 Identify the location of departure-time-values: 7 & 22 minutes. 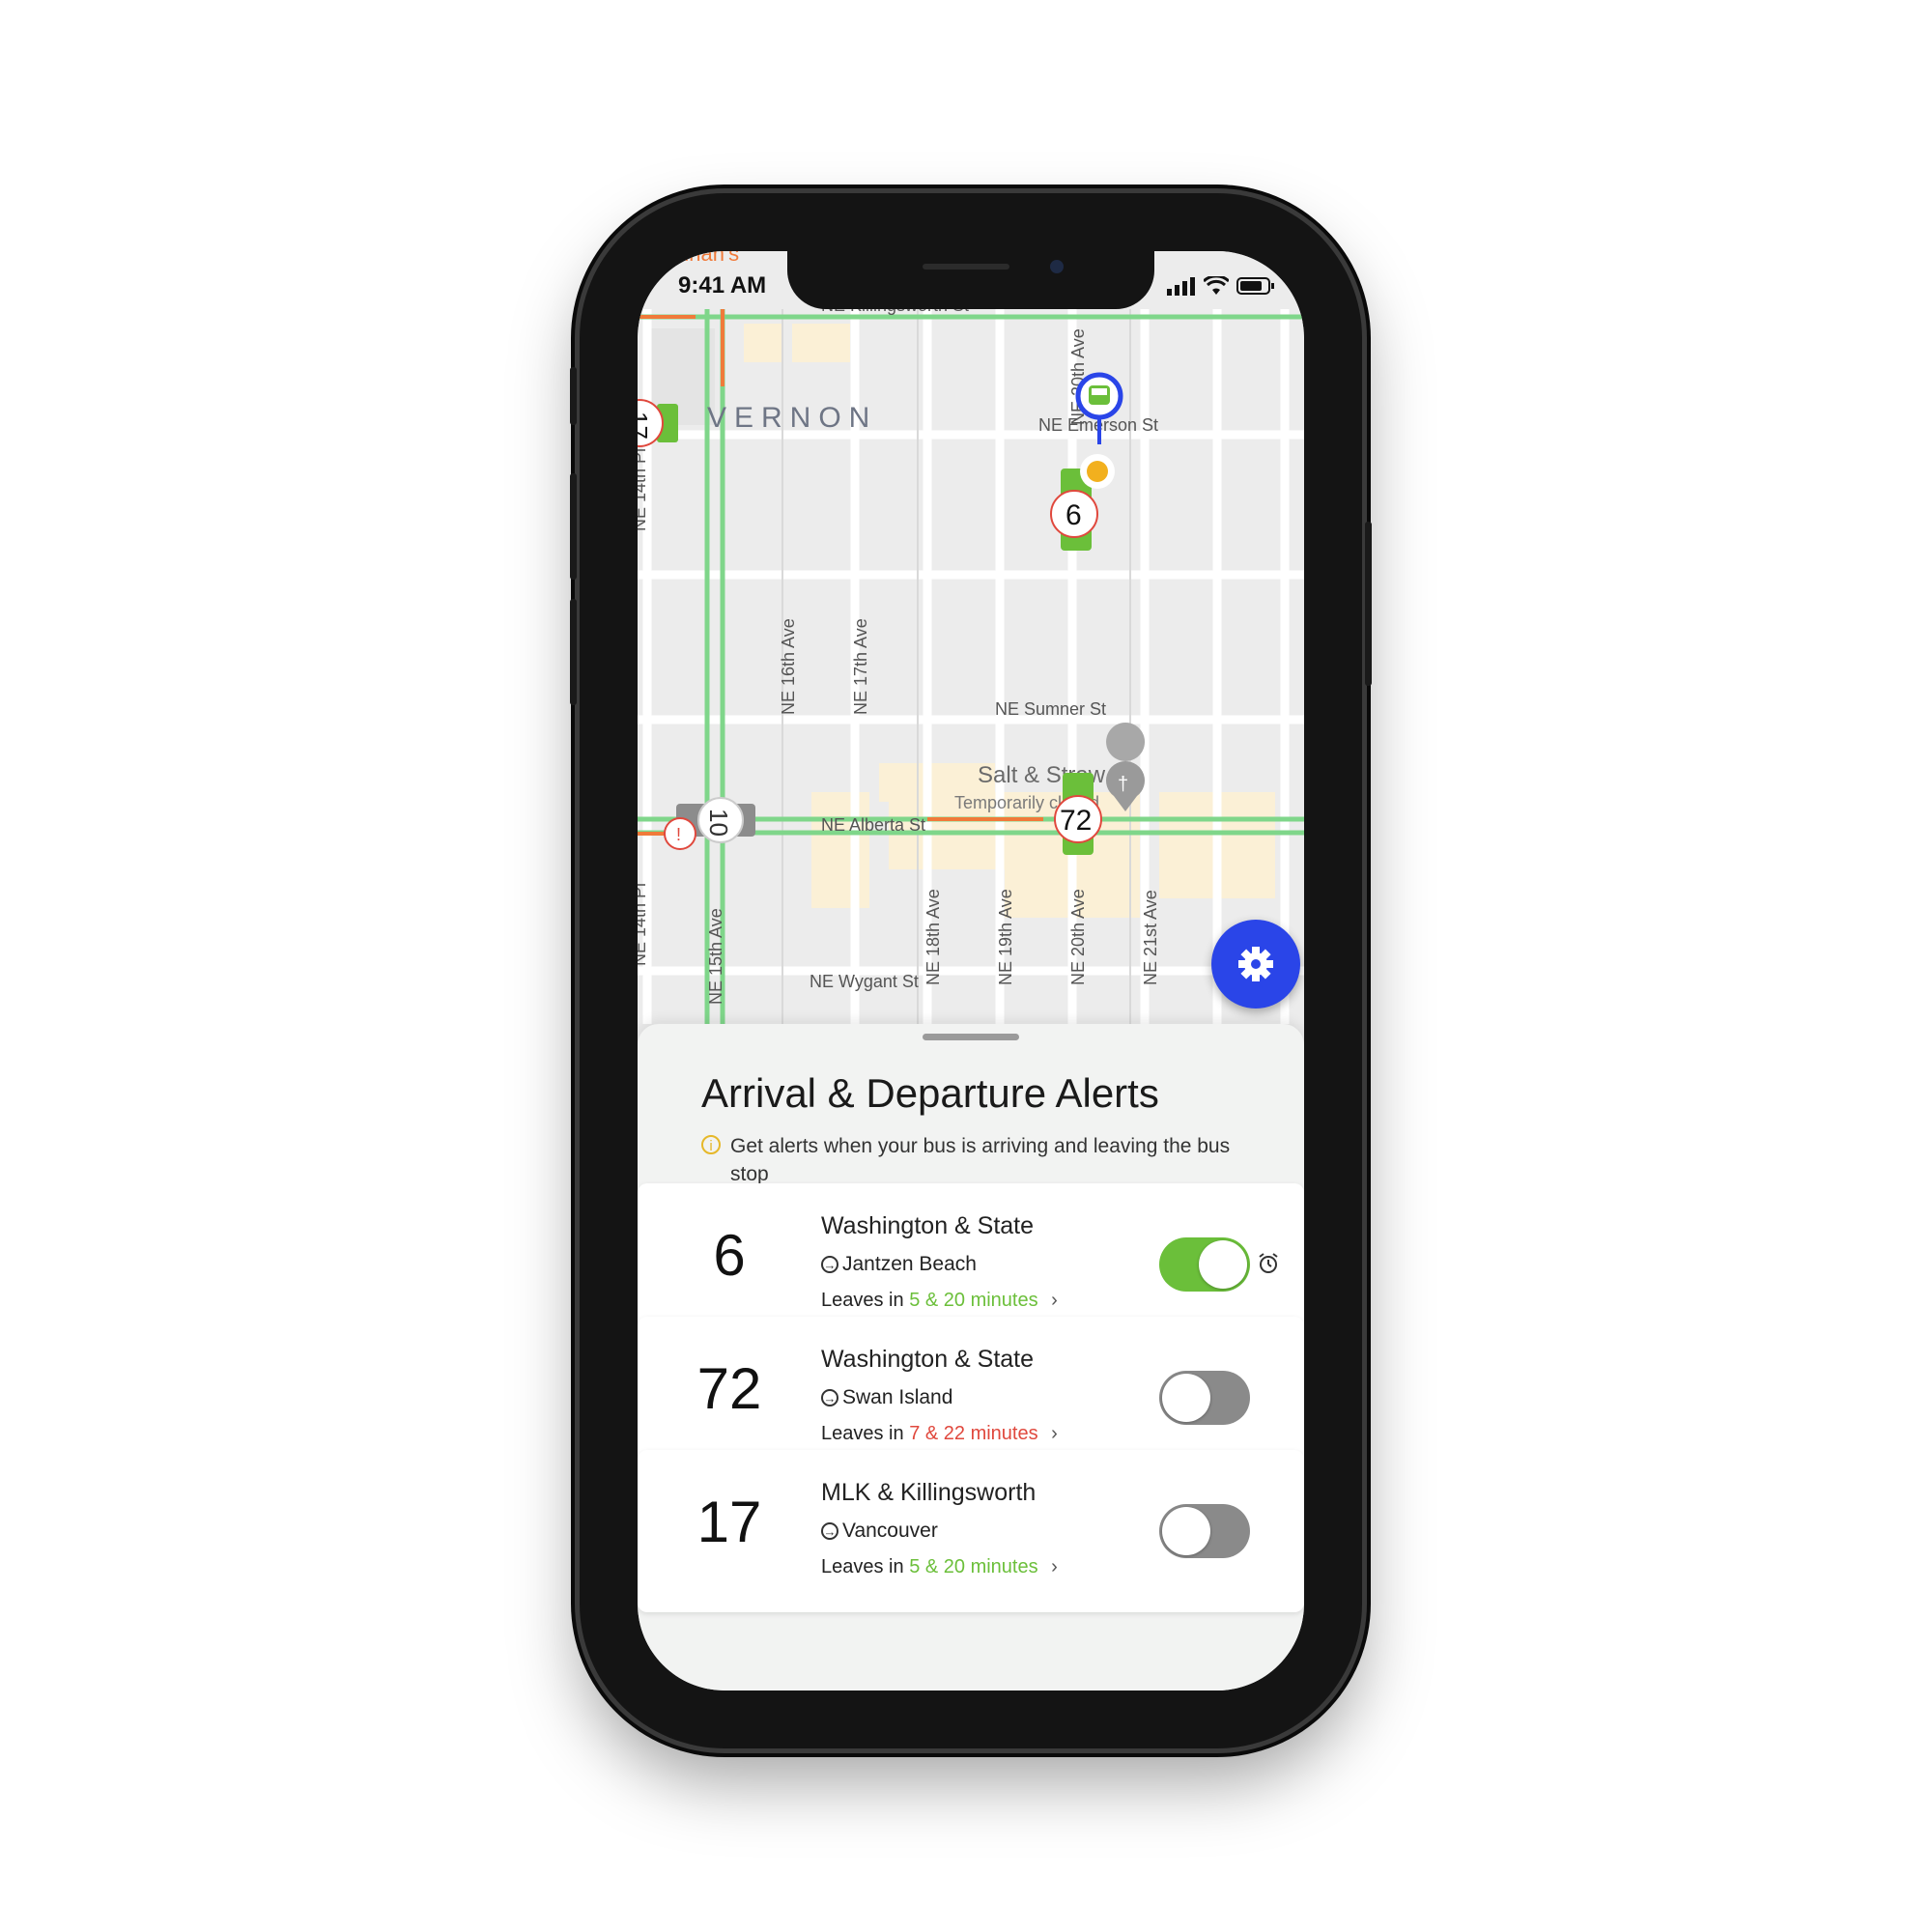
(973, 1433).